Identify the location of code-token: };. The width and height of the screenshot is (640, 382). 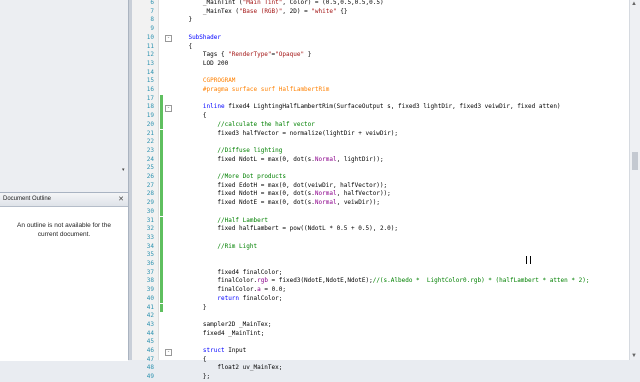
(192, 377).